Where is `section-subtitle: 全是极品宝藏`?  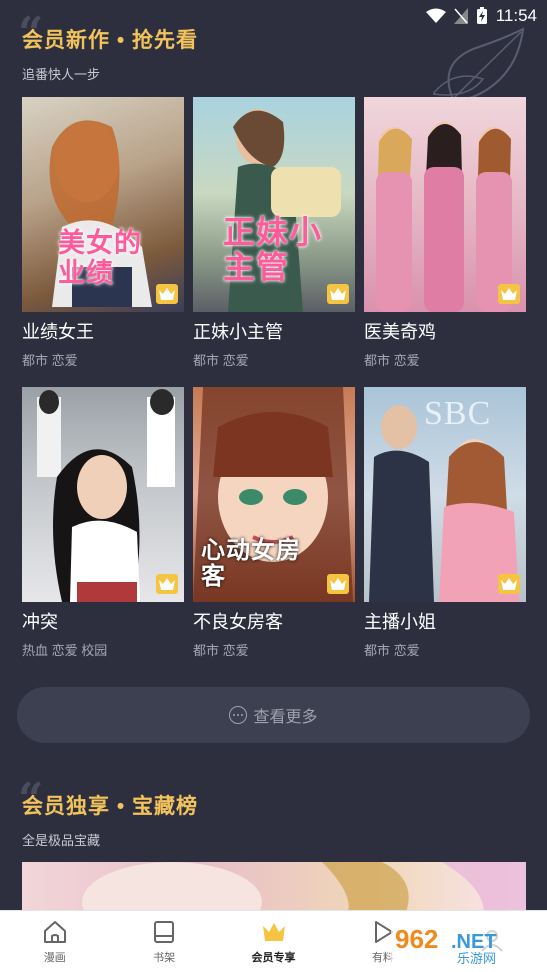
section-subtitle: 全是极品宝藏 is located at coordinates (61, 840).